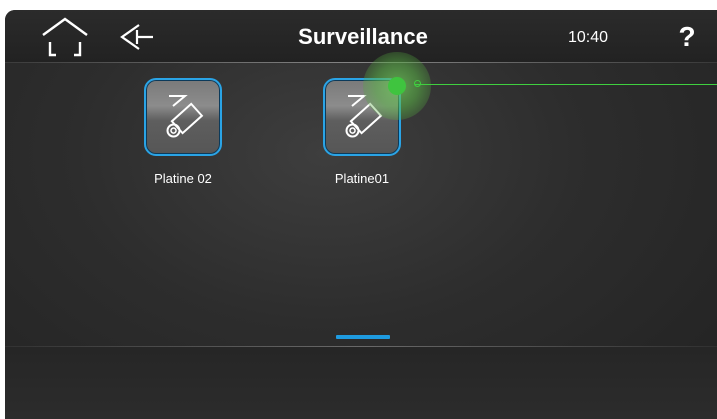 This screenshot has width=717, height=419. Describe the element at coordinates (397, 86) in the screenshot. I see `touch-indicator-dot` at that location.